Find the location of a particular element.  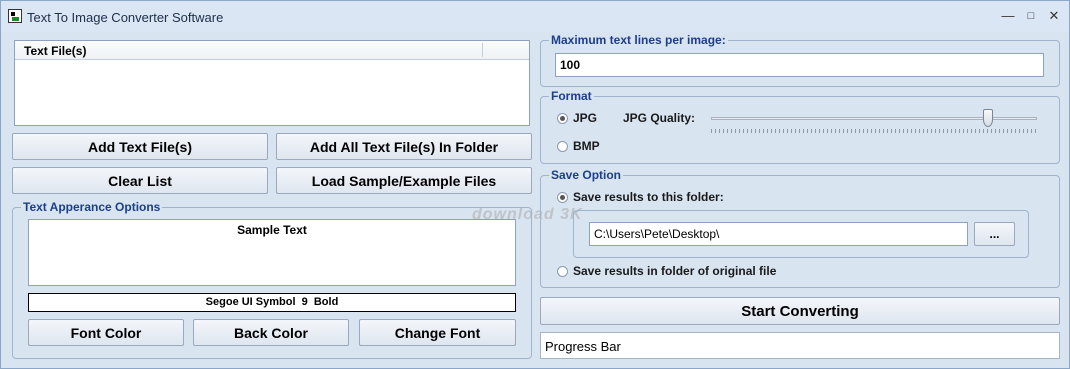

minimize-button: — is located at coordinates (1008, 16).